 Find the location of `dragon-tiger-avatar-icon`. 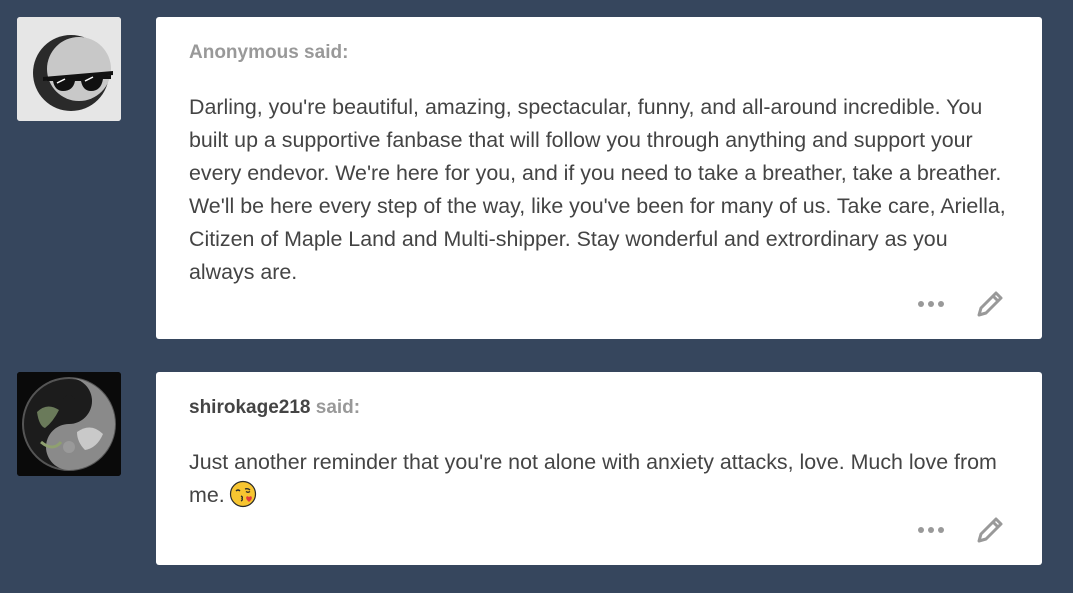

dragon-tiger-avatar-icon is located at coordinates (69, 424).